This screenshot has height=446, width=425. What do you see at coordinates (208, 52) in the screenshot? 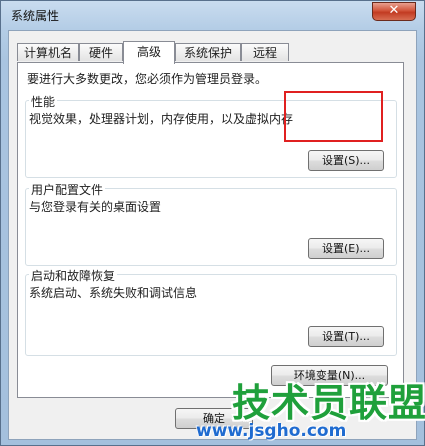
I see `tab-system-protection: 系统保护` at bounding box center [208, 52].